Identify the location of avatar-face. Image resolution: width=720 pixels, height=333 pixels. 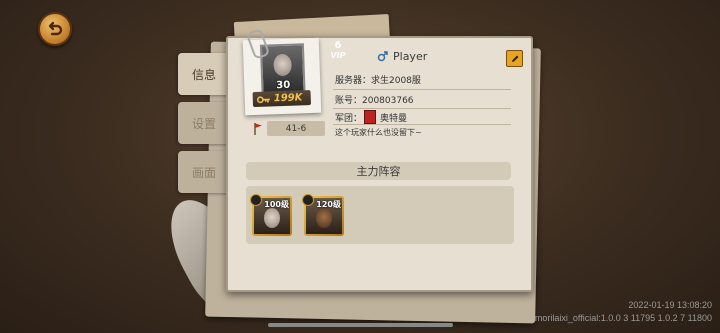
(282, 65).